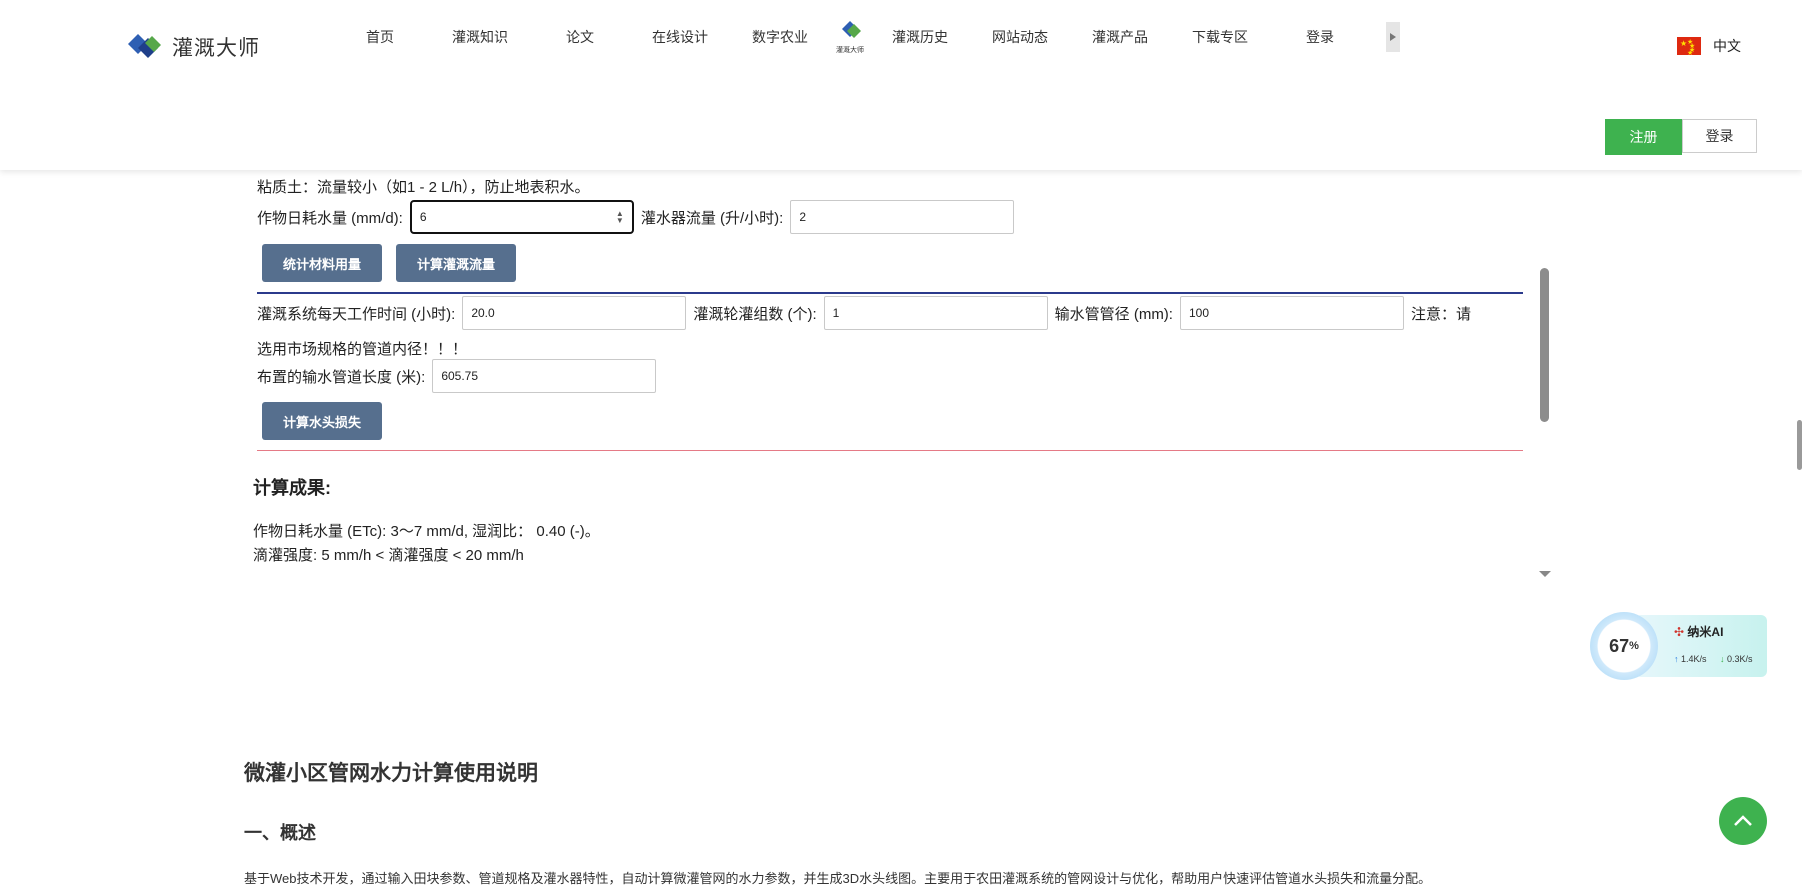  What do you see at coordinates (480, 37) in the screenshot?
I see `nav-knowledge: 灌溉知识` at bounding box center [480, 37].